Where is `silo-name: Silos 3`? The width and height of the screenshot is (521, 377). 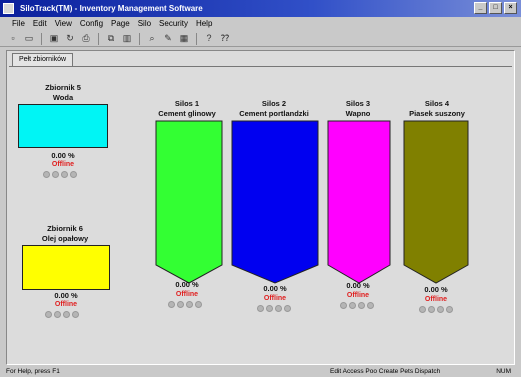 silo-name: Silos 3 is located at coordinates (358, 103).